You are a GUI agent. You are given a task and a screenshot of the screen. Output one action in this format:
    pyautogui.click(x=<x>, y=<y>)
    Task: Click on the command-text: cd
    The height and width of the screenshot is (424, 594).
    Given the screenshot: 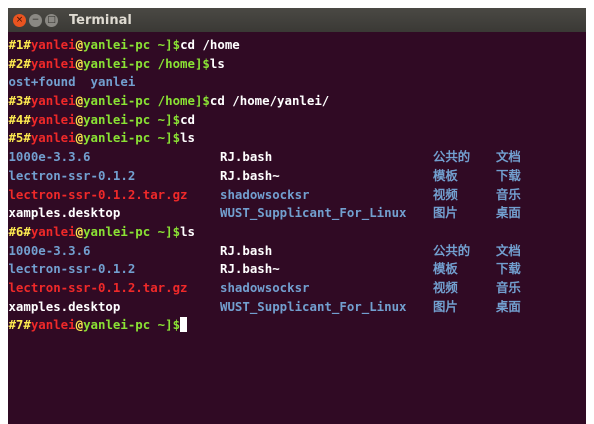 What is the action you would take?
    pyautogui.click(x=187, y=119)
    